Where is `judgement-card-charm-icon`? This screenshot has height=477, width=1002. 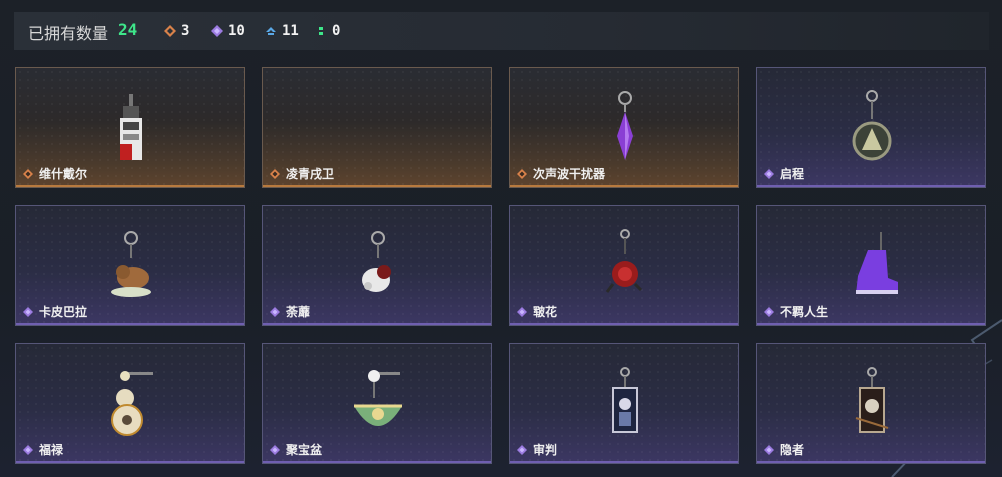 judgement-card-charm-icon is located at coordinates (625, 400).